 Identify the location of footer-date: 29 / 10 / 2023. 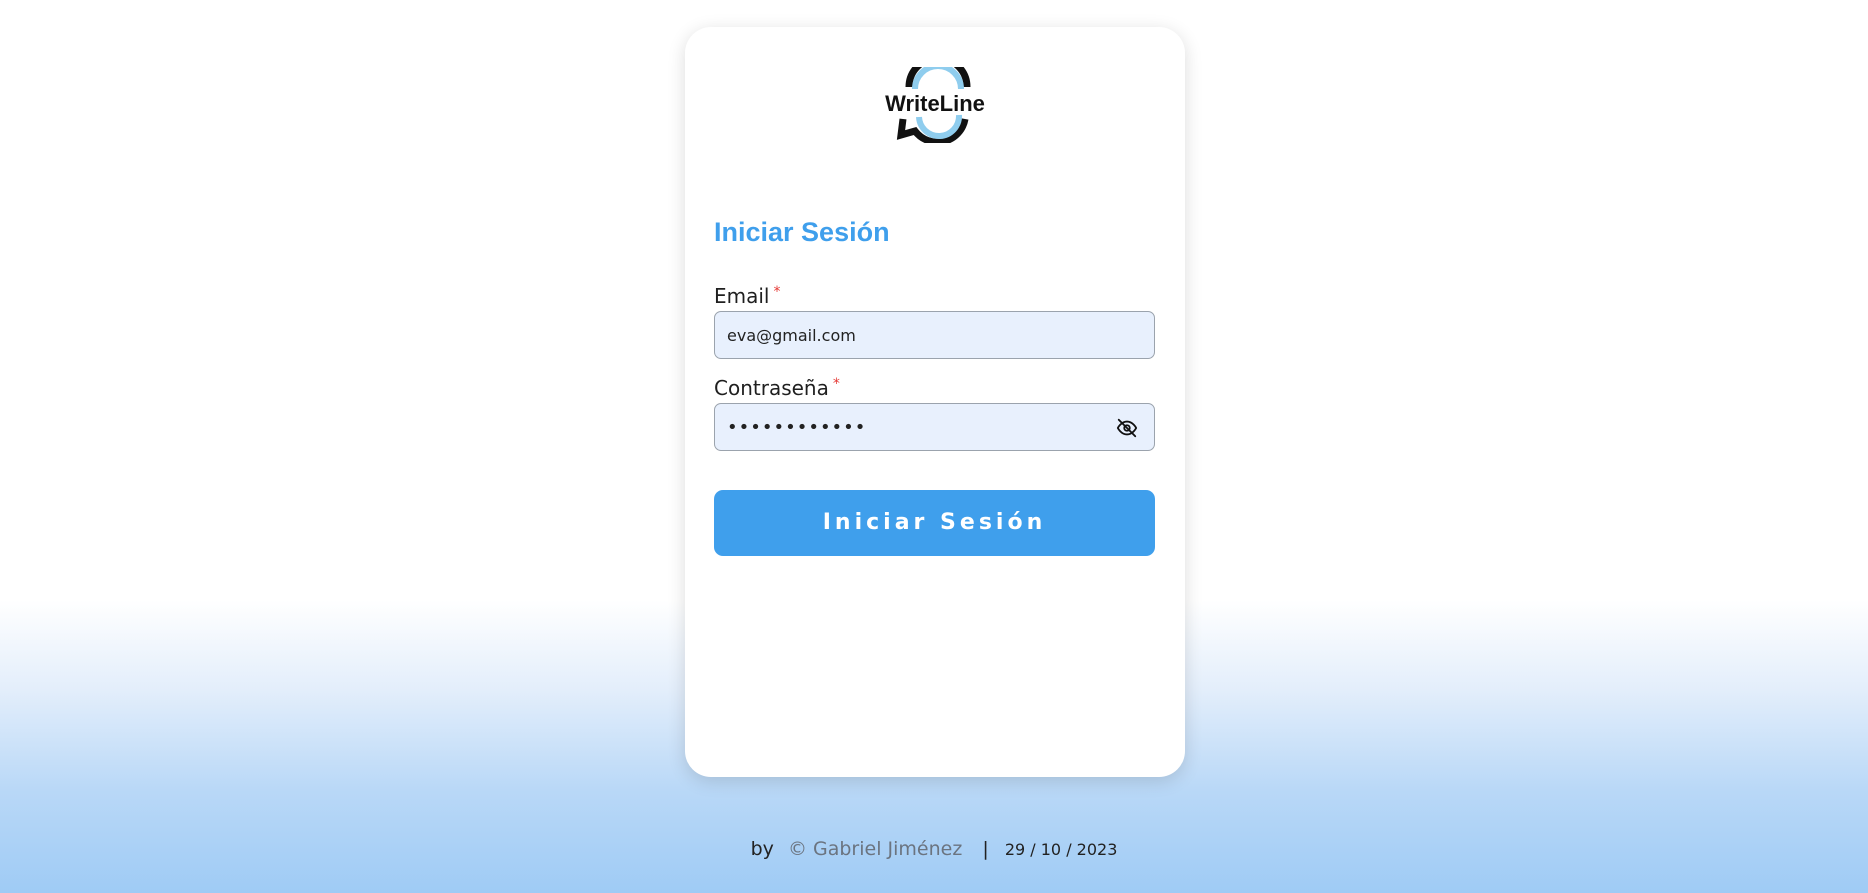
(1061, 849).